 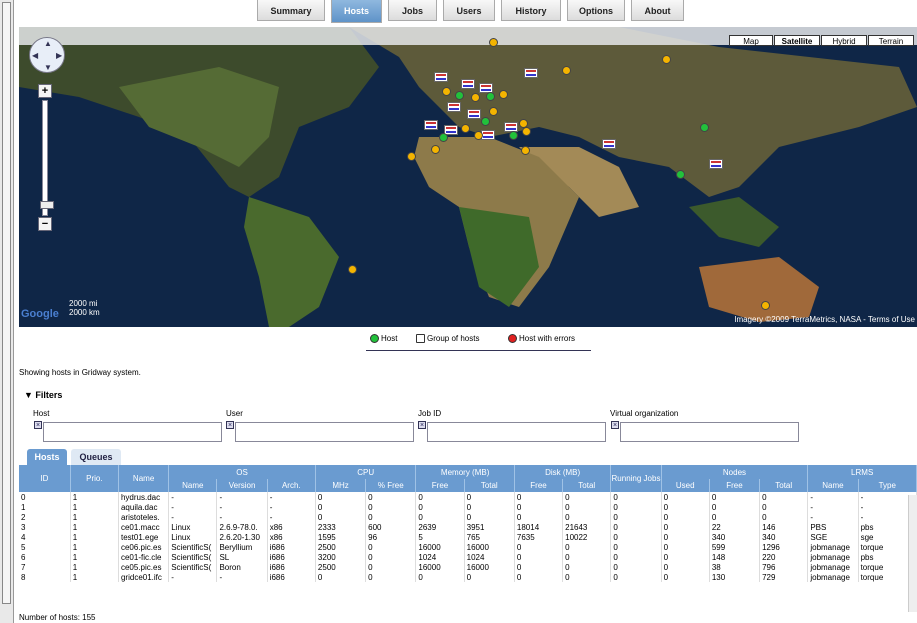 What do you see at coordinates (891, 40) in the screenshot?
I see `maptype-terrain: Terrain` at bounding box center [891, 40].